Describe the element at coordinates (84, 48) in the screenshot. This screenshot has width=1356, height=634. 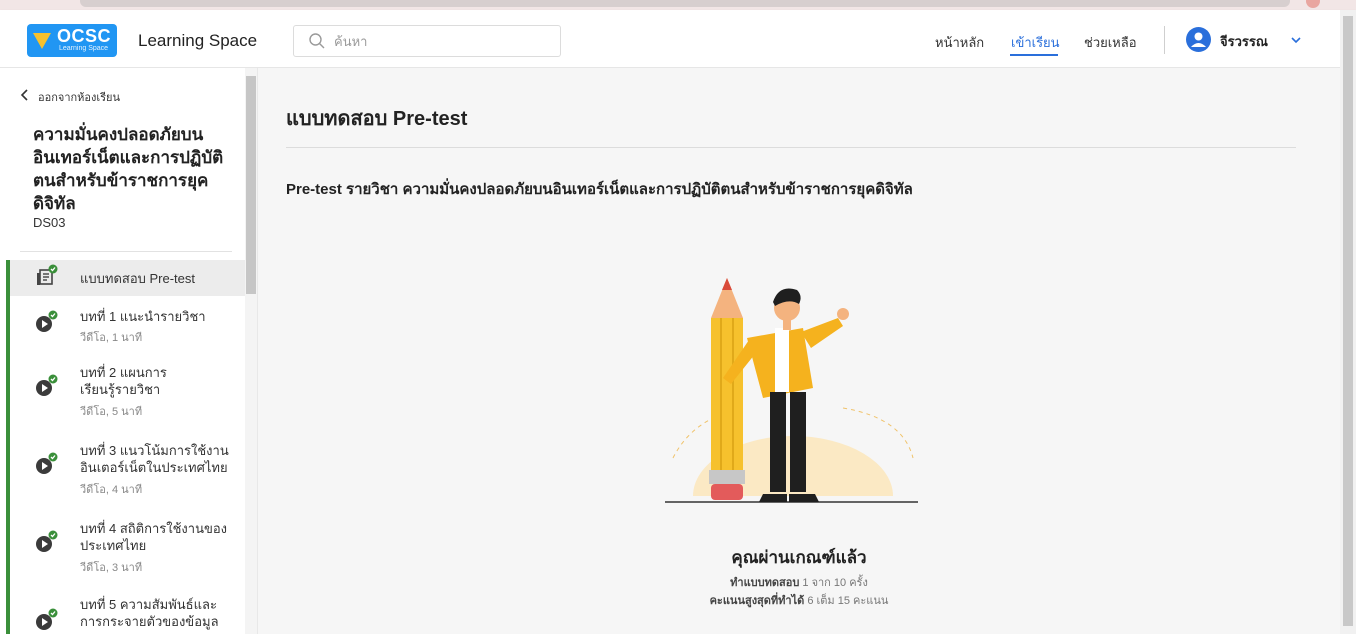
I see `logo-subtext: Learning Space` at that location.